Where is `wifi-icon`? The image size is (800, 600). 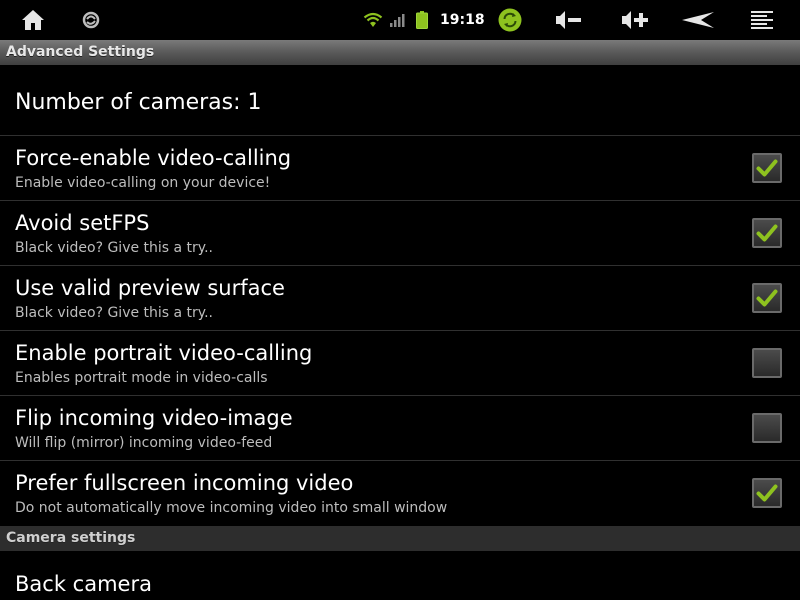
wifi-icon is located at coordinates (373, 20).